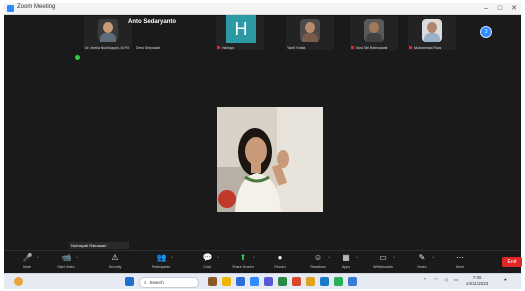  I want to click on start-video-button: 📹 Start Video ^, so click(66, 261).